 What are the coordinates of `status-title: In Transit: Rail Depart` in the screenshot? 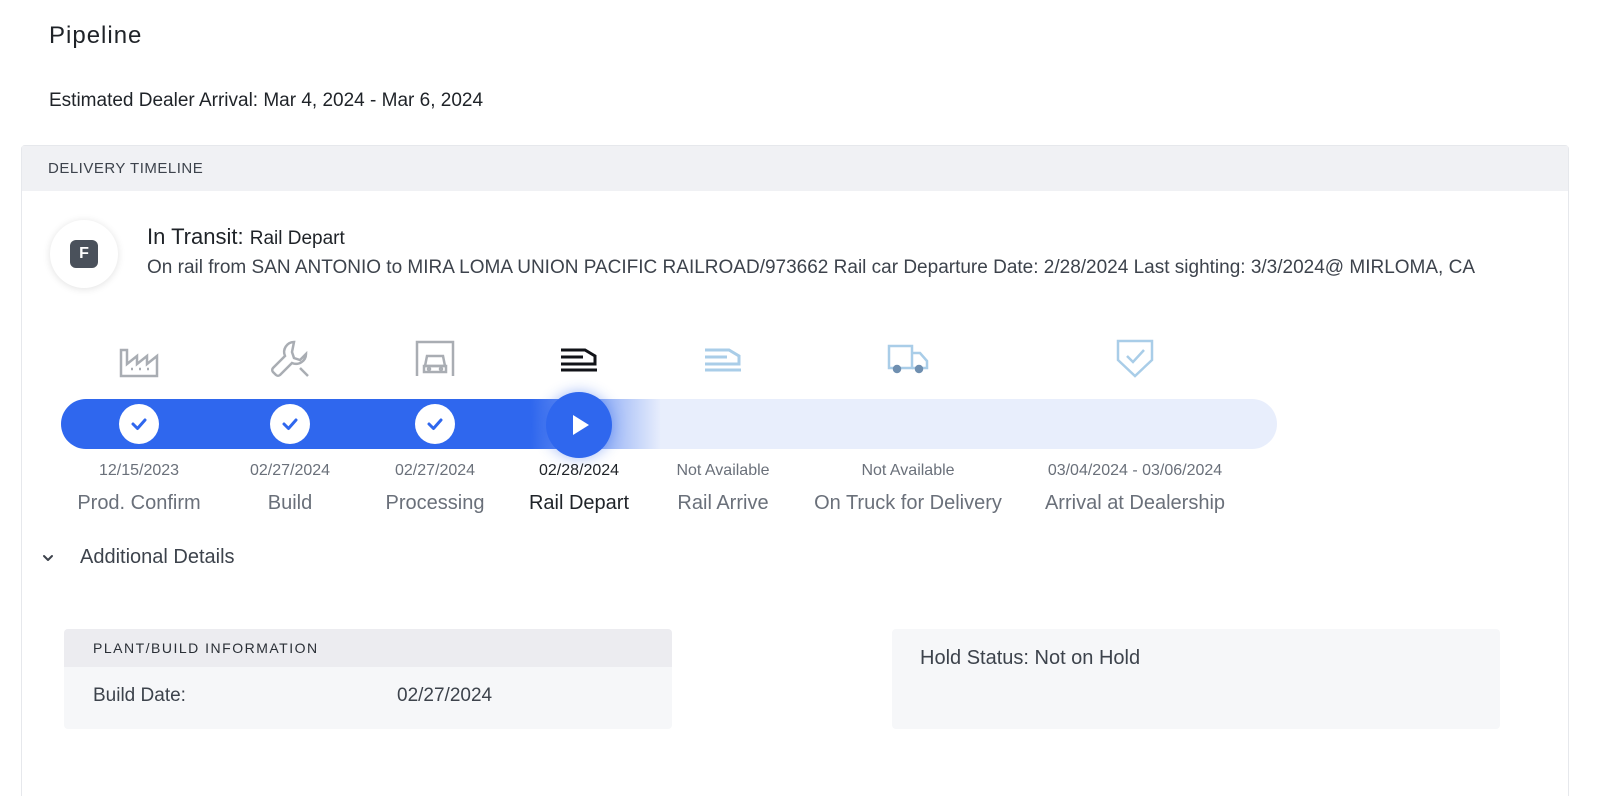 It's located at (246, 237).